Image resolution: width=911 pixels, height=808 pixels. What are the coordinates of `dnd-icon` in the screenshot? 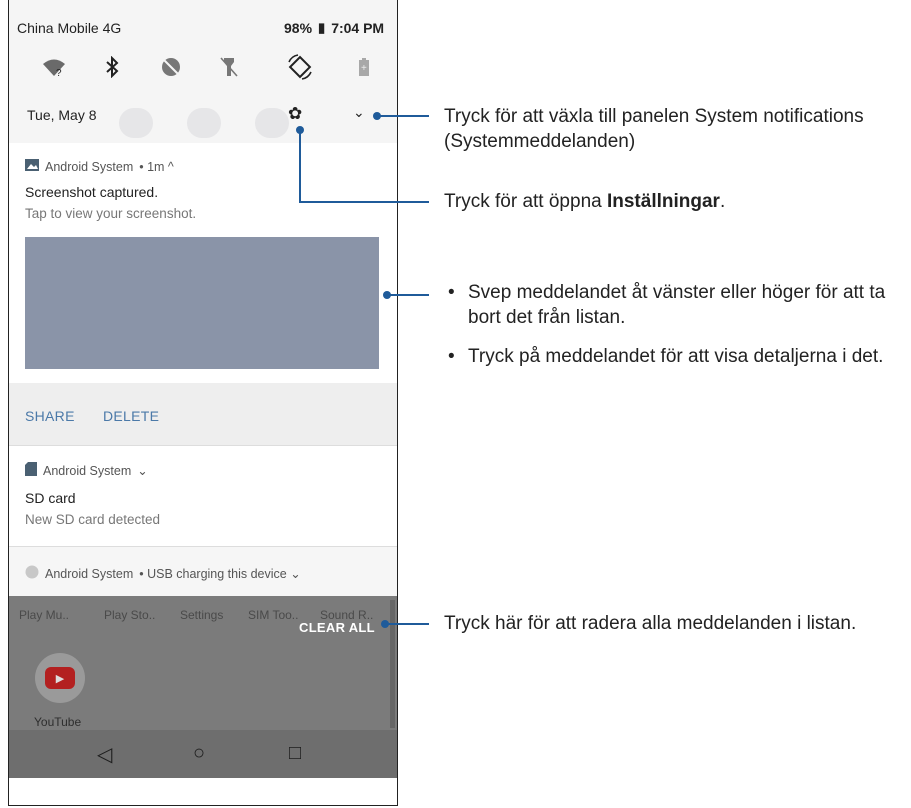 It's located at (171, 67).